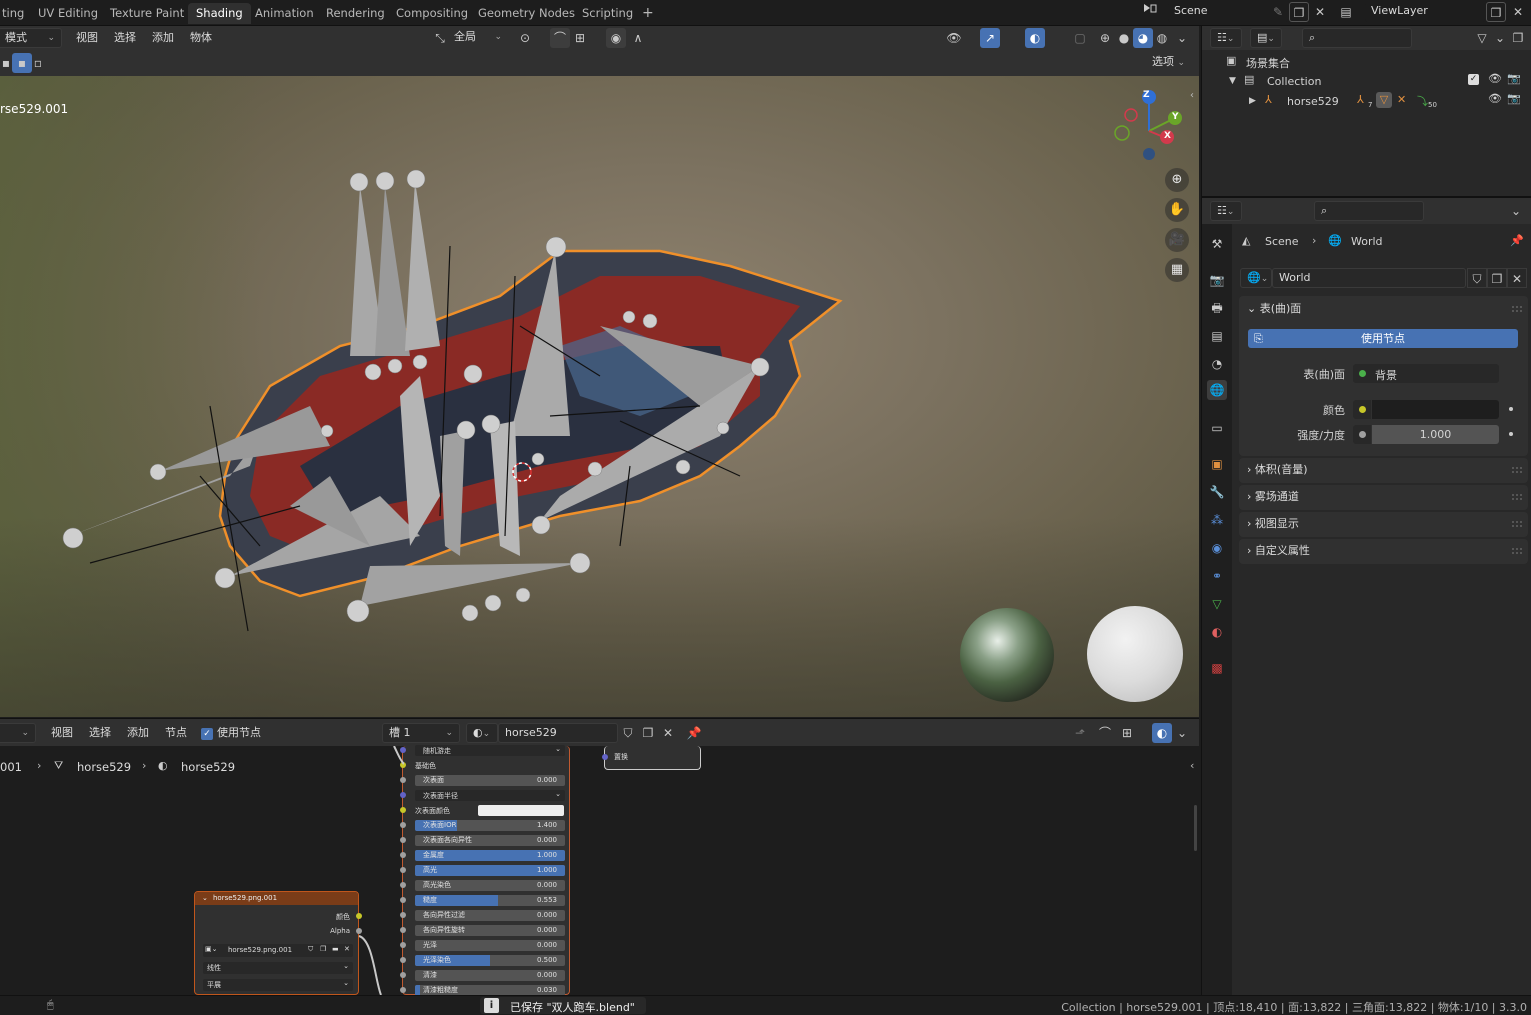  What do you see at coordinates (432, 13) in the screenshot?
I see `tab-compositing: Compositing` at bounding box center [432, 13].